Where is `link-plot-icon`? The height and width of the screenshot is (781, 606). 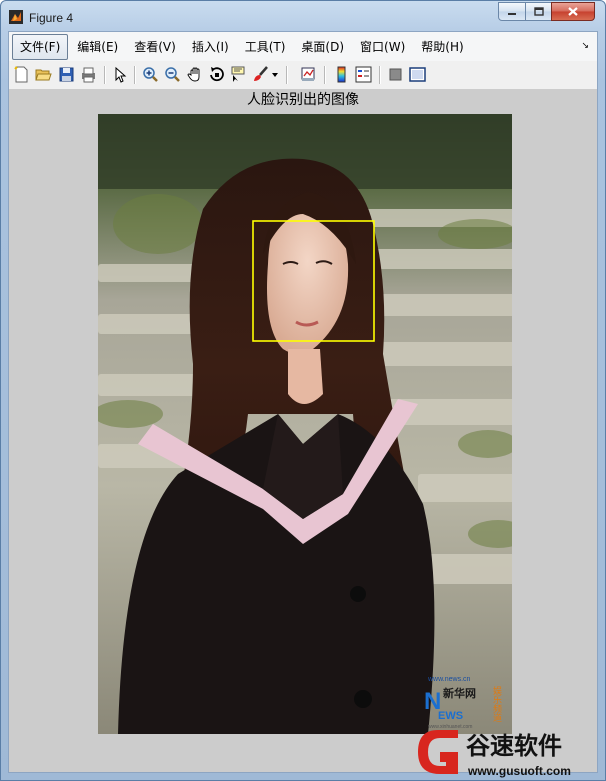
link-plot-icon is located at coordinates (308, 74).